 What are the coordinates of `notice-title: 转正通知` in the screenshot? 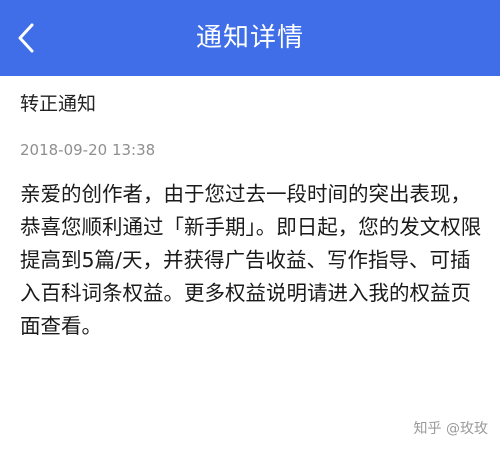 It's located at (58, 104).